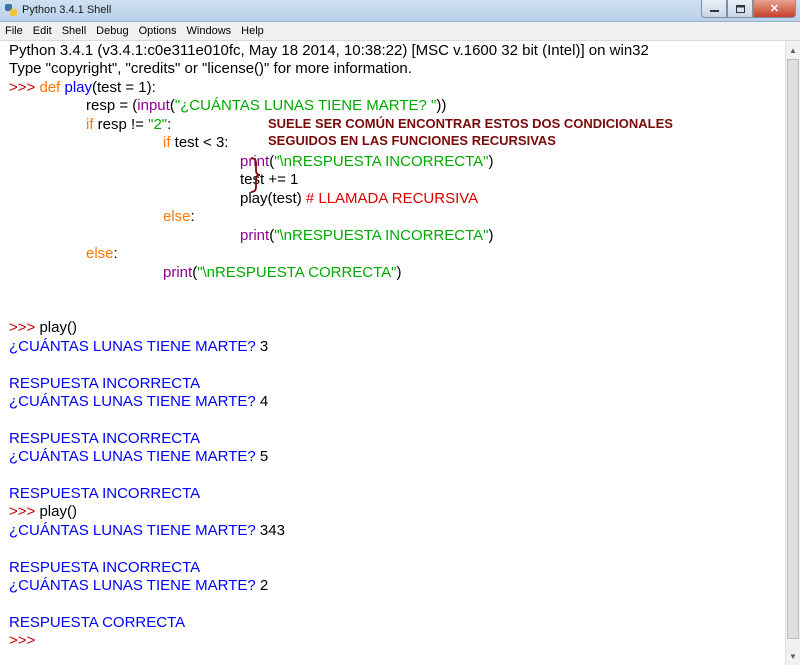 The height and width of the screenshot is (665, 800). I want to click on menu-file: File, so click(14, 31).